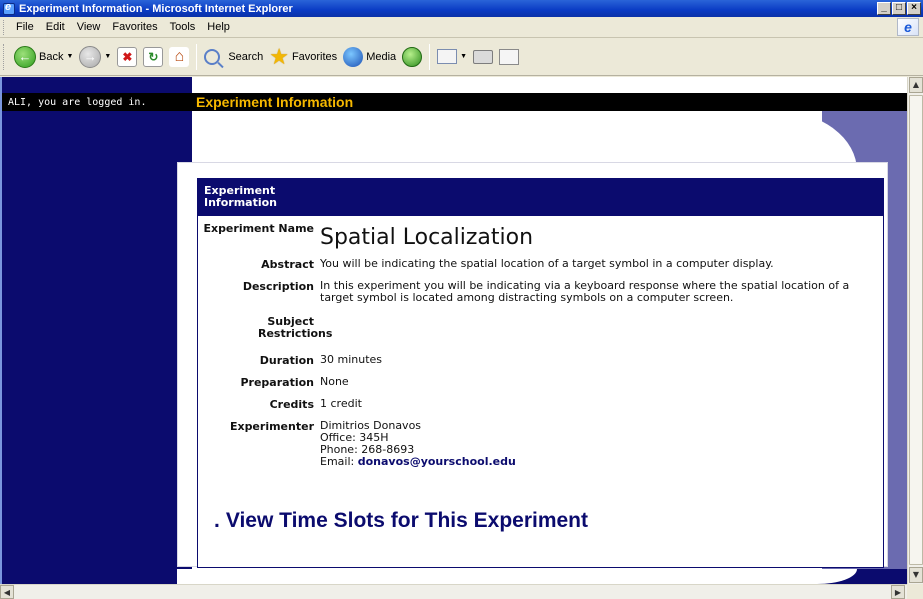  What do you see at coordinates (339, 461) in the screenshot?
I see `email-label: Email:` at bounding box center [339, 461].